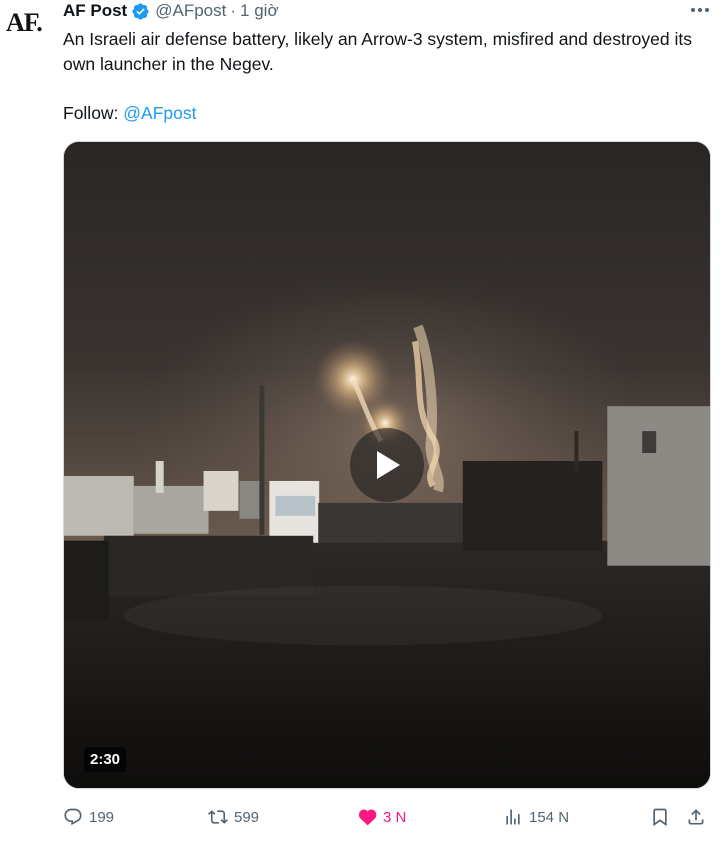  What do you see at coordinates (368, 817) in the screenshot?
I see `heart-icon` at bounding box center [368, 817].